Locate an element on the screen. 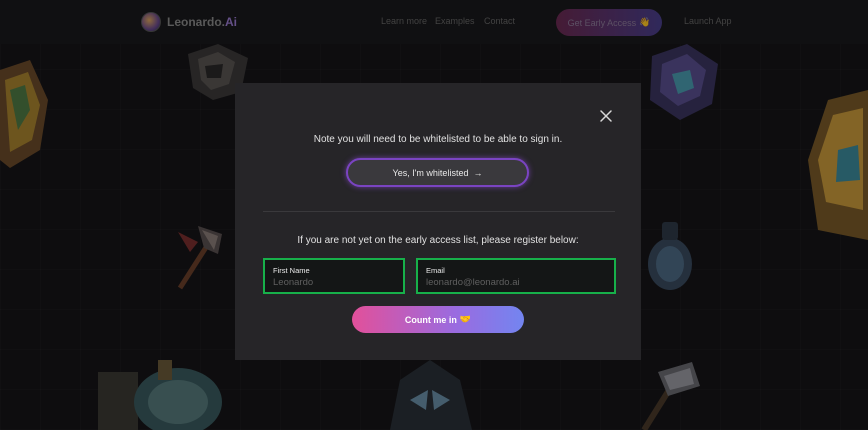  first-name-label: First Name is located at coordinates (291, 270).